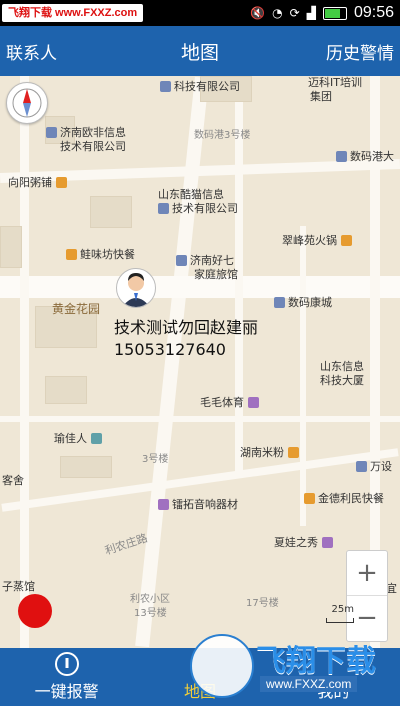 The image size is (400, 706). What do you see at coordinates (66, 664) in the screenshot?
I see `alarm-icon` at bounding box center [66, 664].